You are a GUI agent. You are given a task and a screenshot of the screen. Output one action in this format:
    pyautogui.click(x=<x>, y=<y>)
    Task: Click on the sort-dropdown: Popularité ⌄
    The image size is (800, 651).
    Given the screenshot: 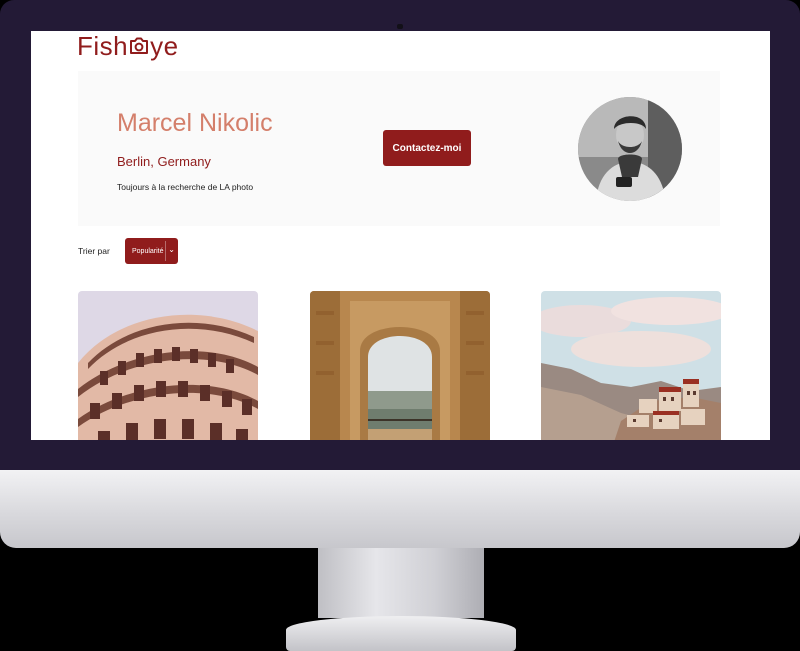 What is the action you would take?
    pyautogui.click(x=151, y=251)
    